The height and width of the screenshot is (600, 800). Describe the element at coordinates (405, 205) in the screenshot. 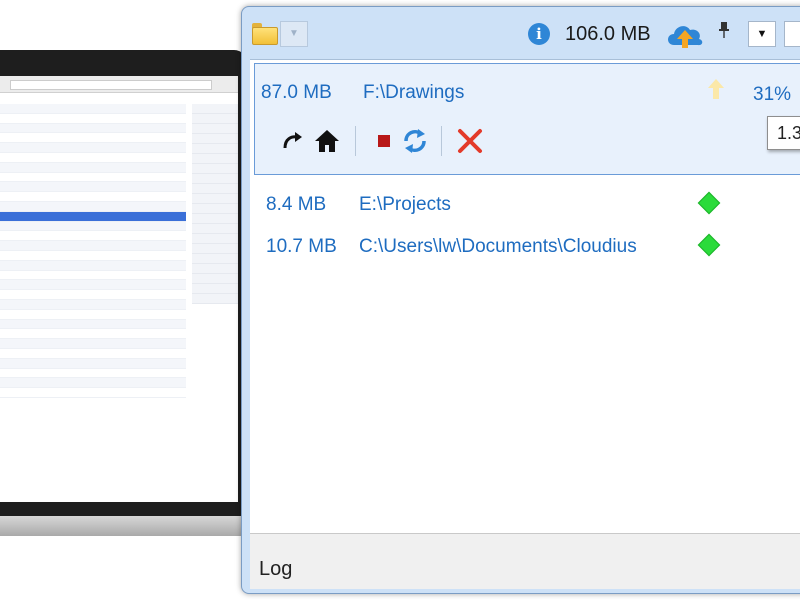

I see `job-path: E:\Projects` at that location.